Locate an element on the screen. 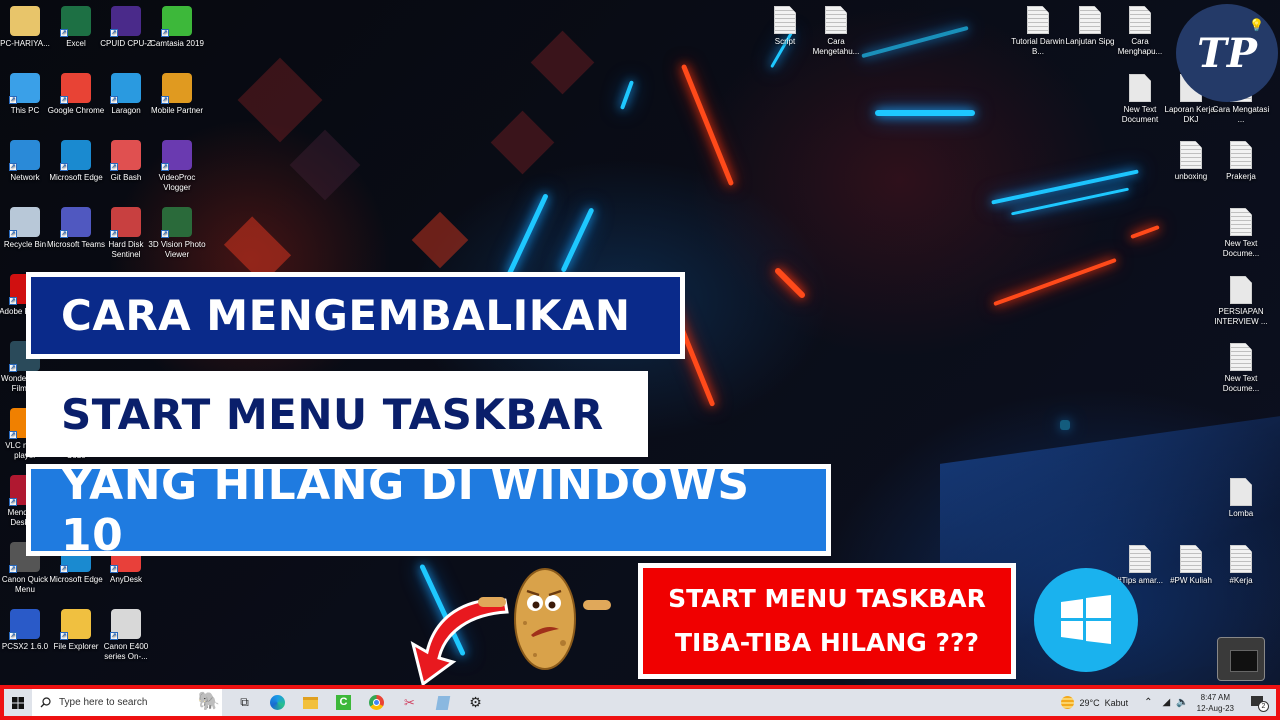 This screenshot has width=1280, height=720. snipping-tool-icon: ✂ is located at coordinates (409, 702).